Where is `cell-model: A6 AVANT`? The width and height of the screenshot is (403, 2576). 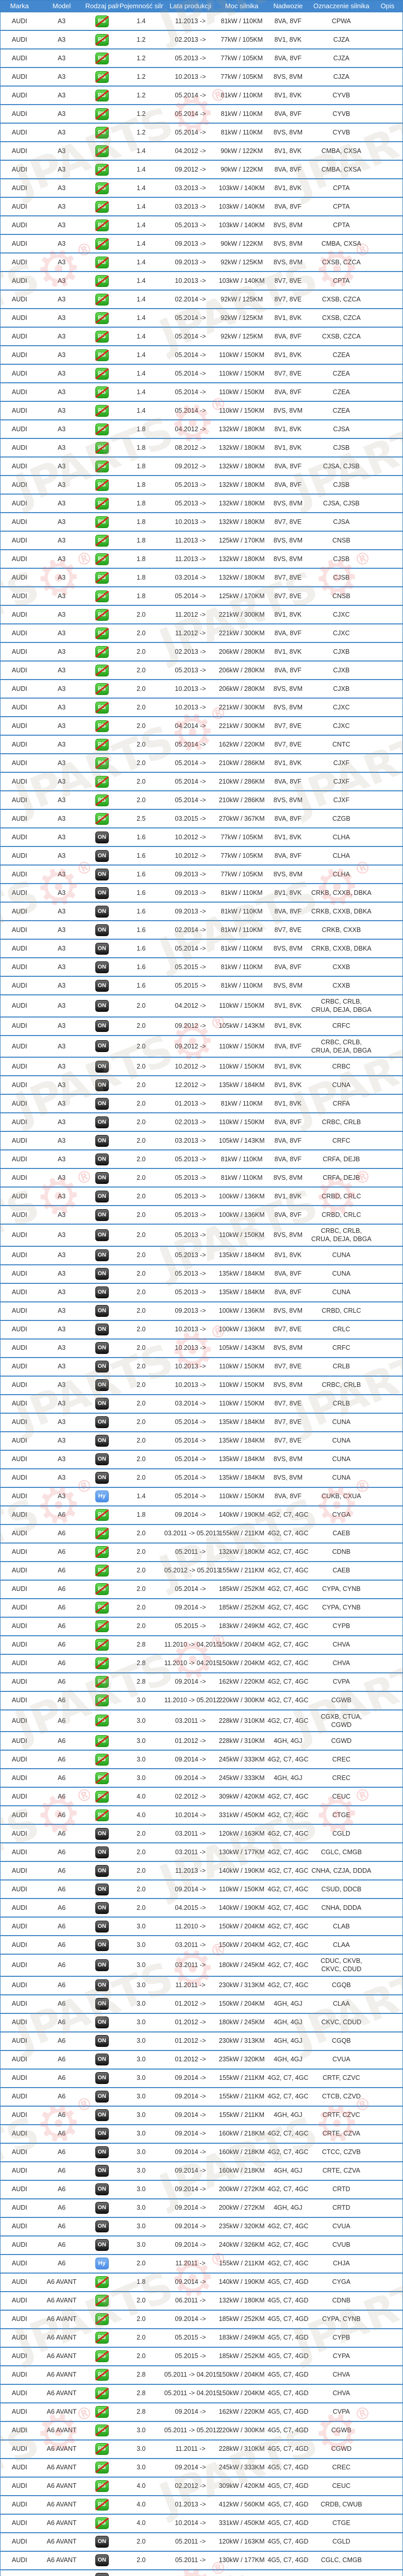
cell-model: A6 AVANT is located at coordinates (62, 2374).